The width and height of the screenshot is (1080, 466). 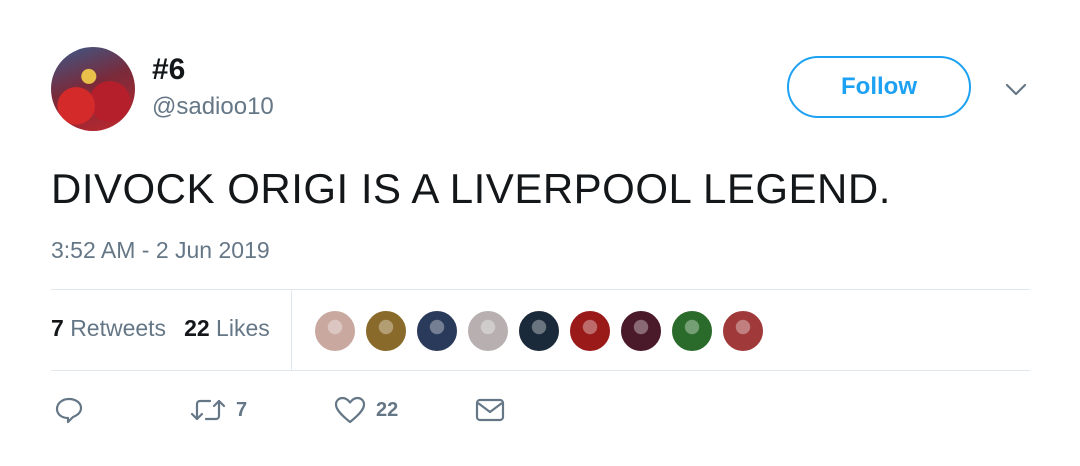 I want to click on likes-stat: 22 Likes, so click(x=227, y=328).